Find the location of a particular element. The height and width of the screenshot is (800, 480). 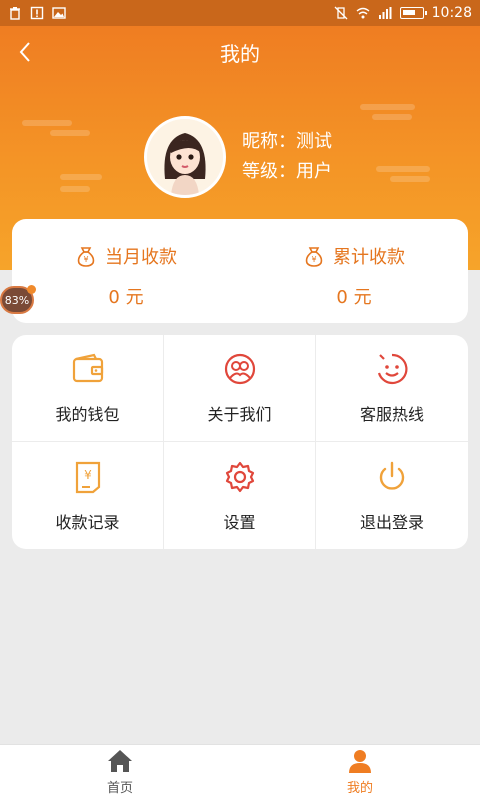

stat-header: ¥ 当月收款 is located at coordinates (126, 256).